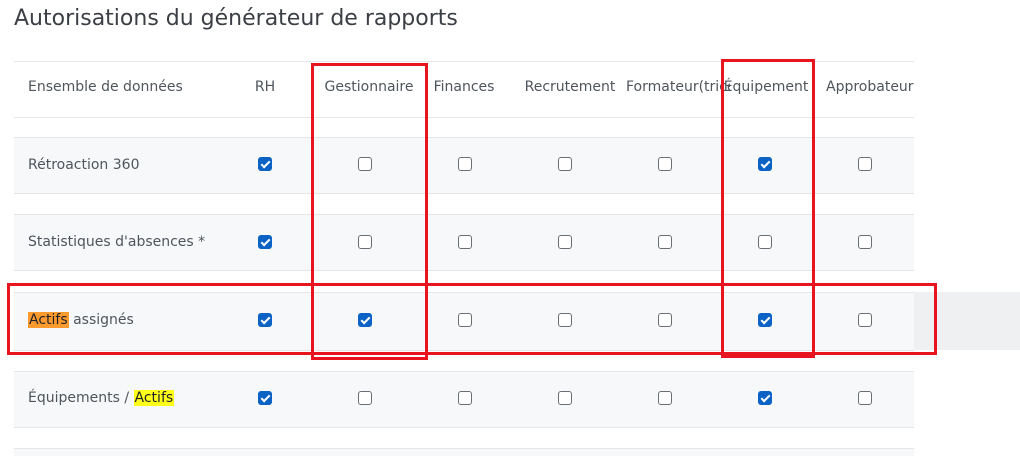  I want to click on highlight-yellow: Actifs, so click(154, 398).